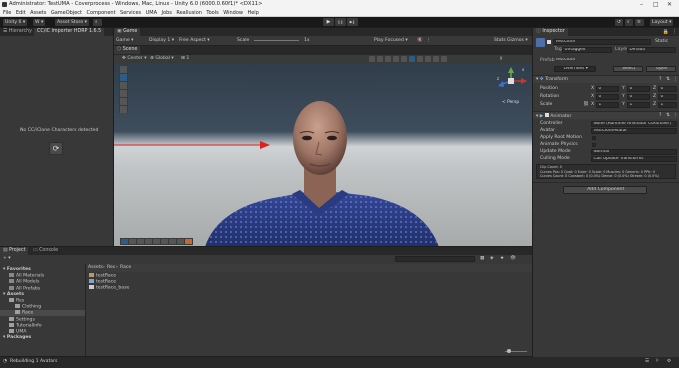  Describe the element at coordinates (492, 259) in the screenshot. I see `filter-label-icon: ◈` at that location.